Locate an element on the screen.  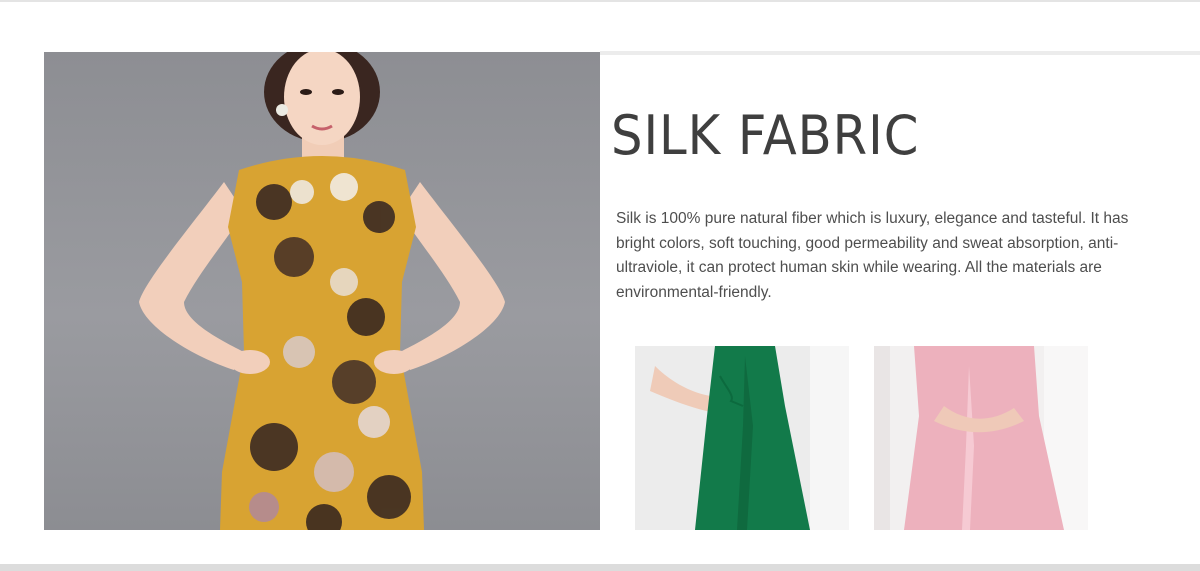
header-divider is located at coordinates (900, 53).